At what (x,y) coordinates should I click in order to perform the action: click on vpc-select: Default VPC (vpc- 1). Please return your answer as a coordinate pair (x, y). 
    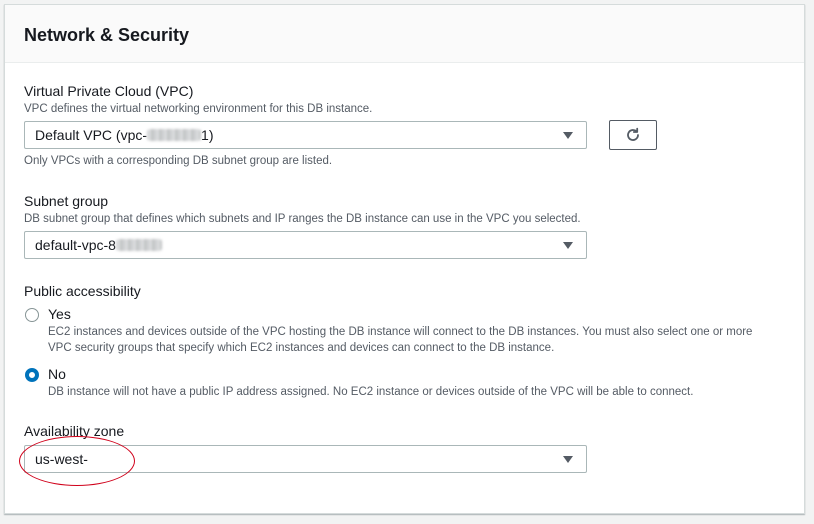
    Looking at the image, I should click on (305, 135).